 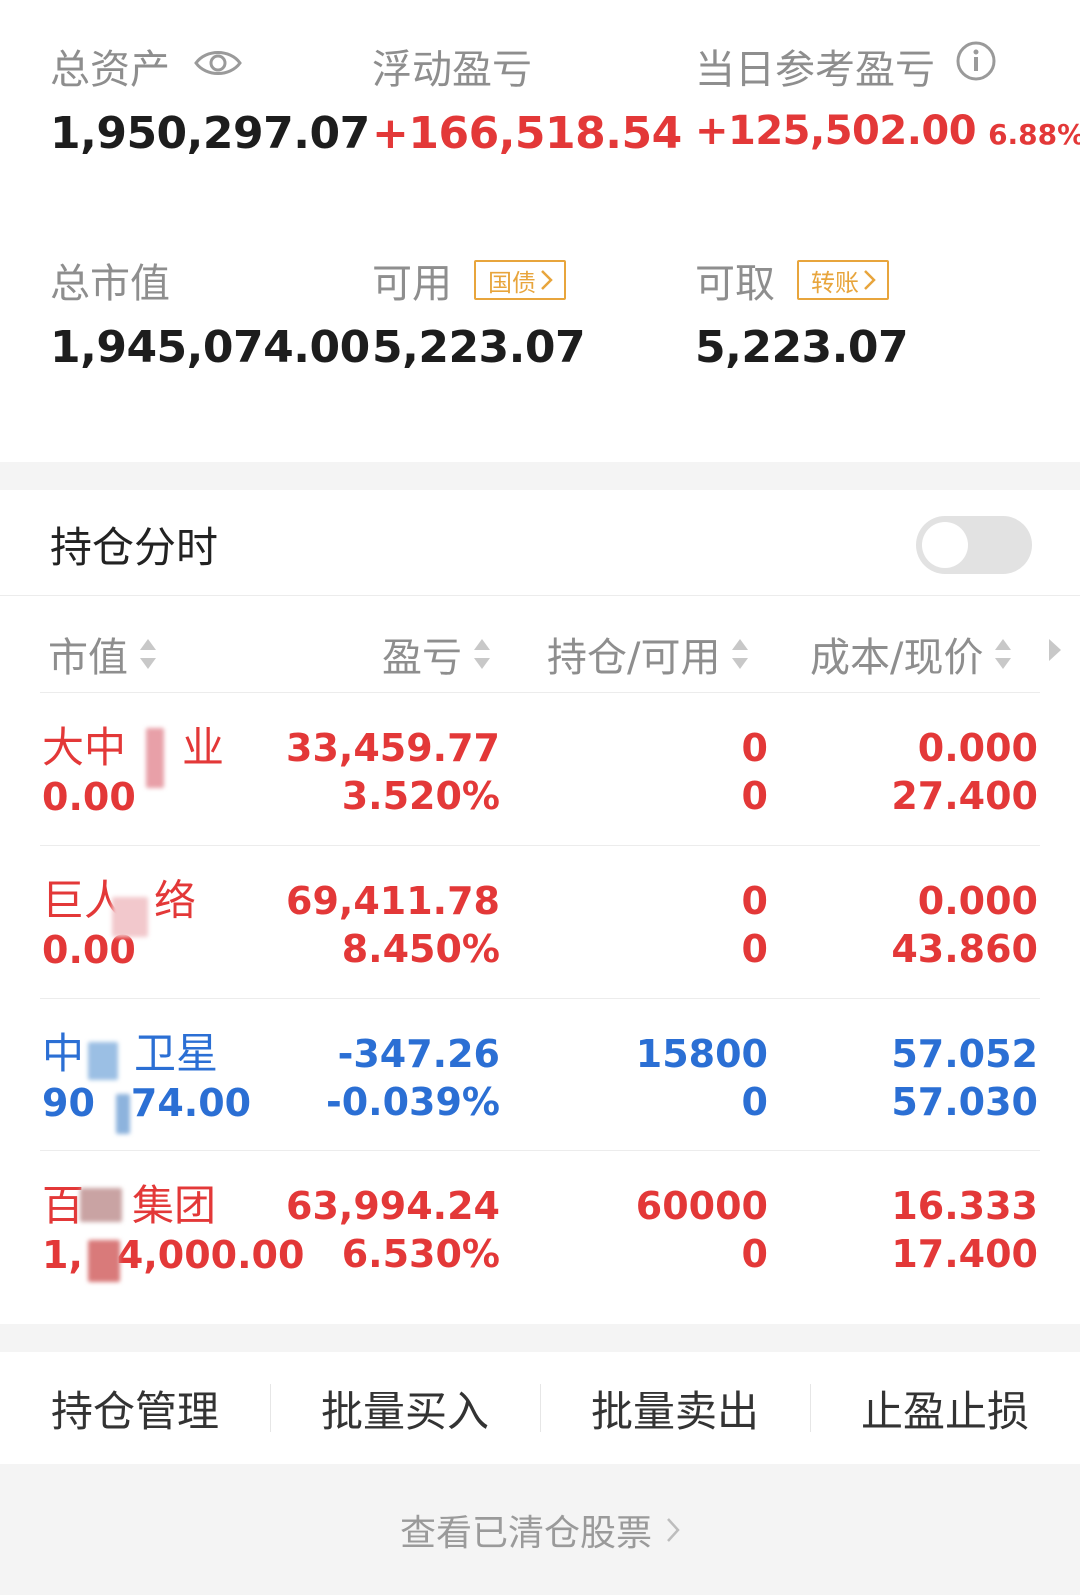 What do you see at coordinates (84, 747) in the screenshot?
I see `stock-name-part: 大中` at bounding box center [84, 747].